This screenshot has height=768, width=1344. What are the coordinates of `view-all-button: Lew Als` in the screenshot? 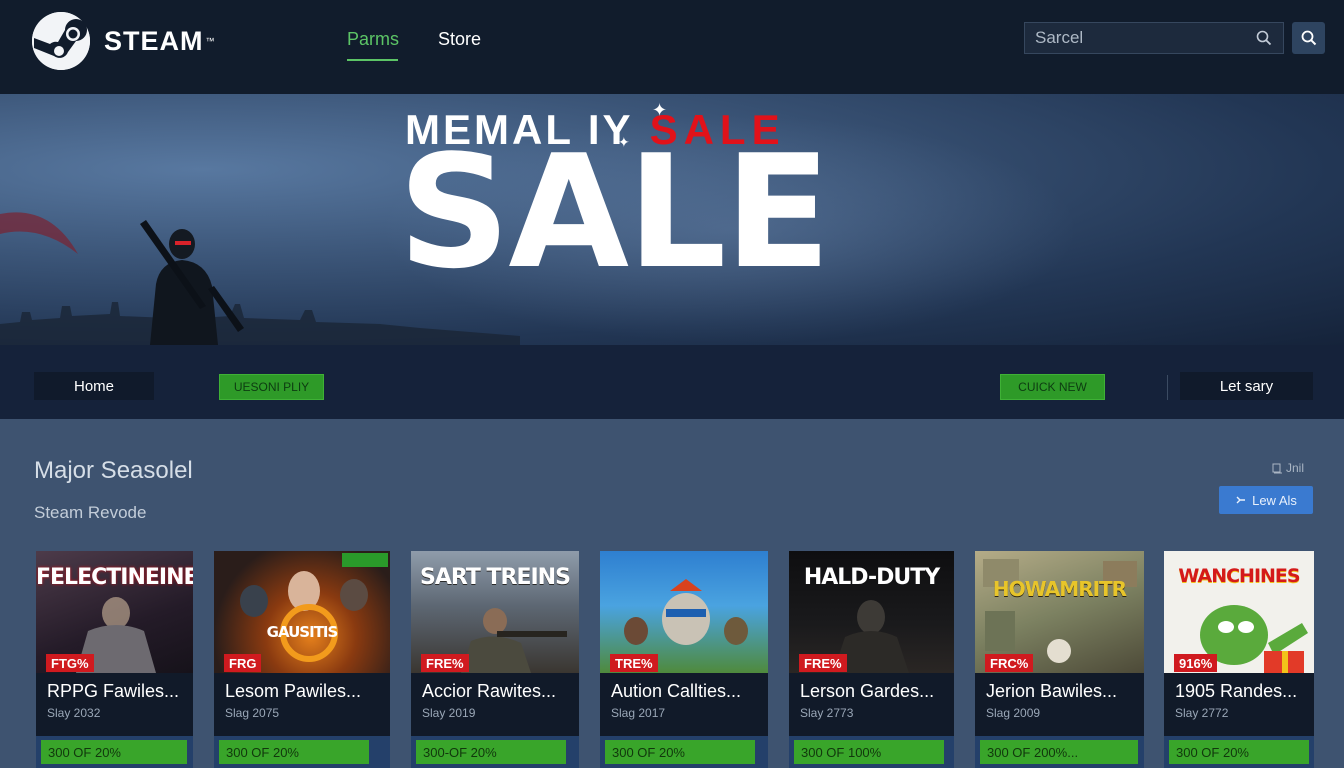 It's located at (1266, 500).